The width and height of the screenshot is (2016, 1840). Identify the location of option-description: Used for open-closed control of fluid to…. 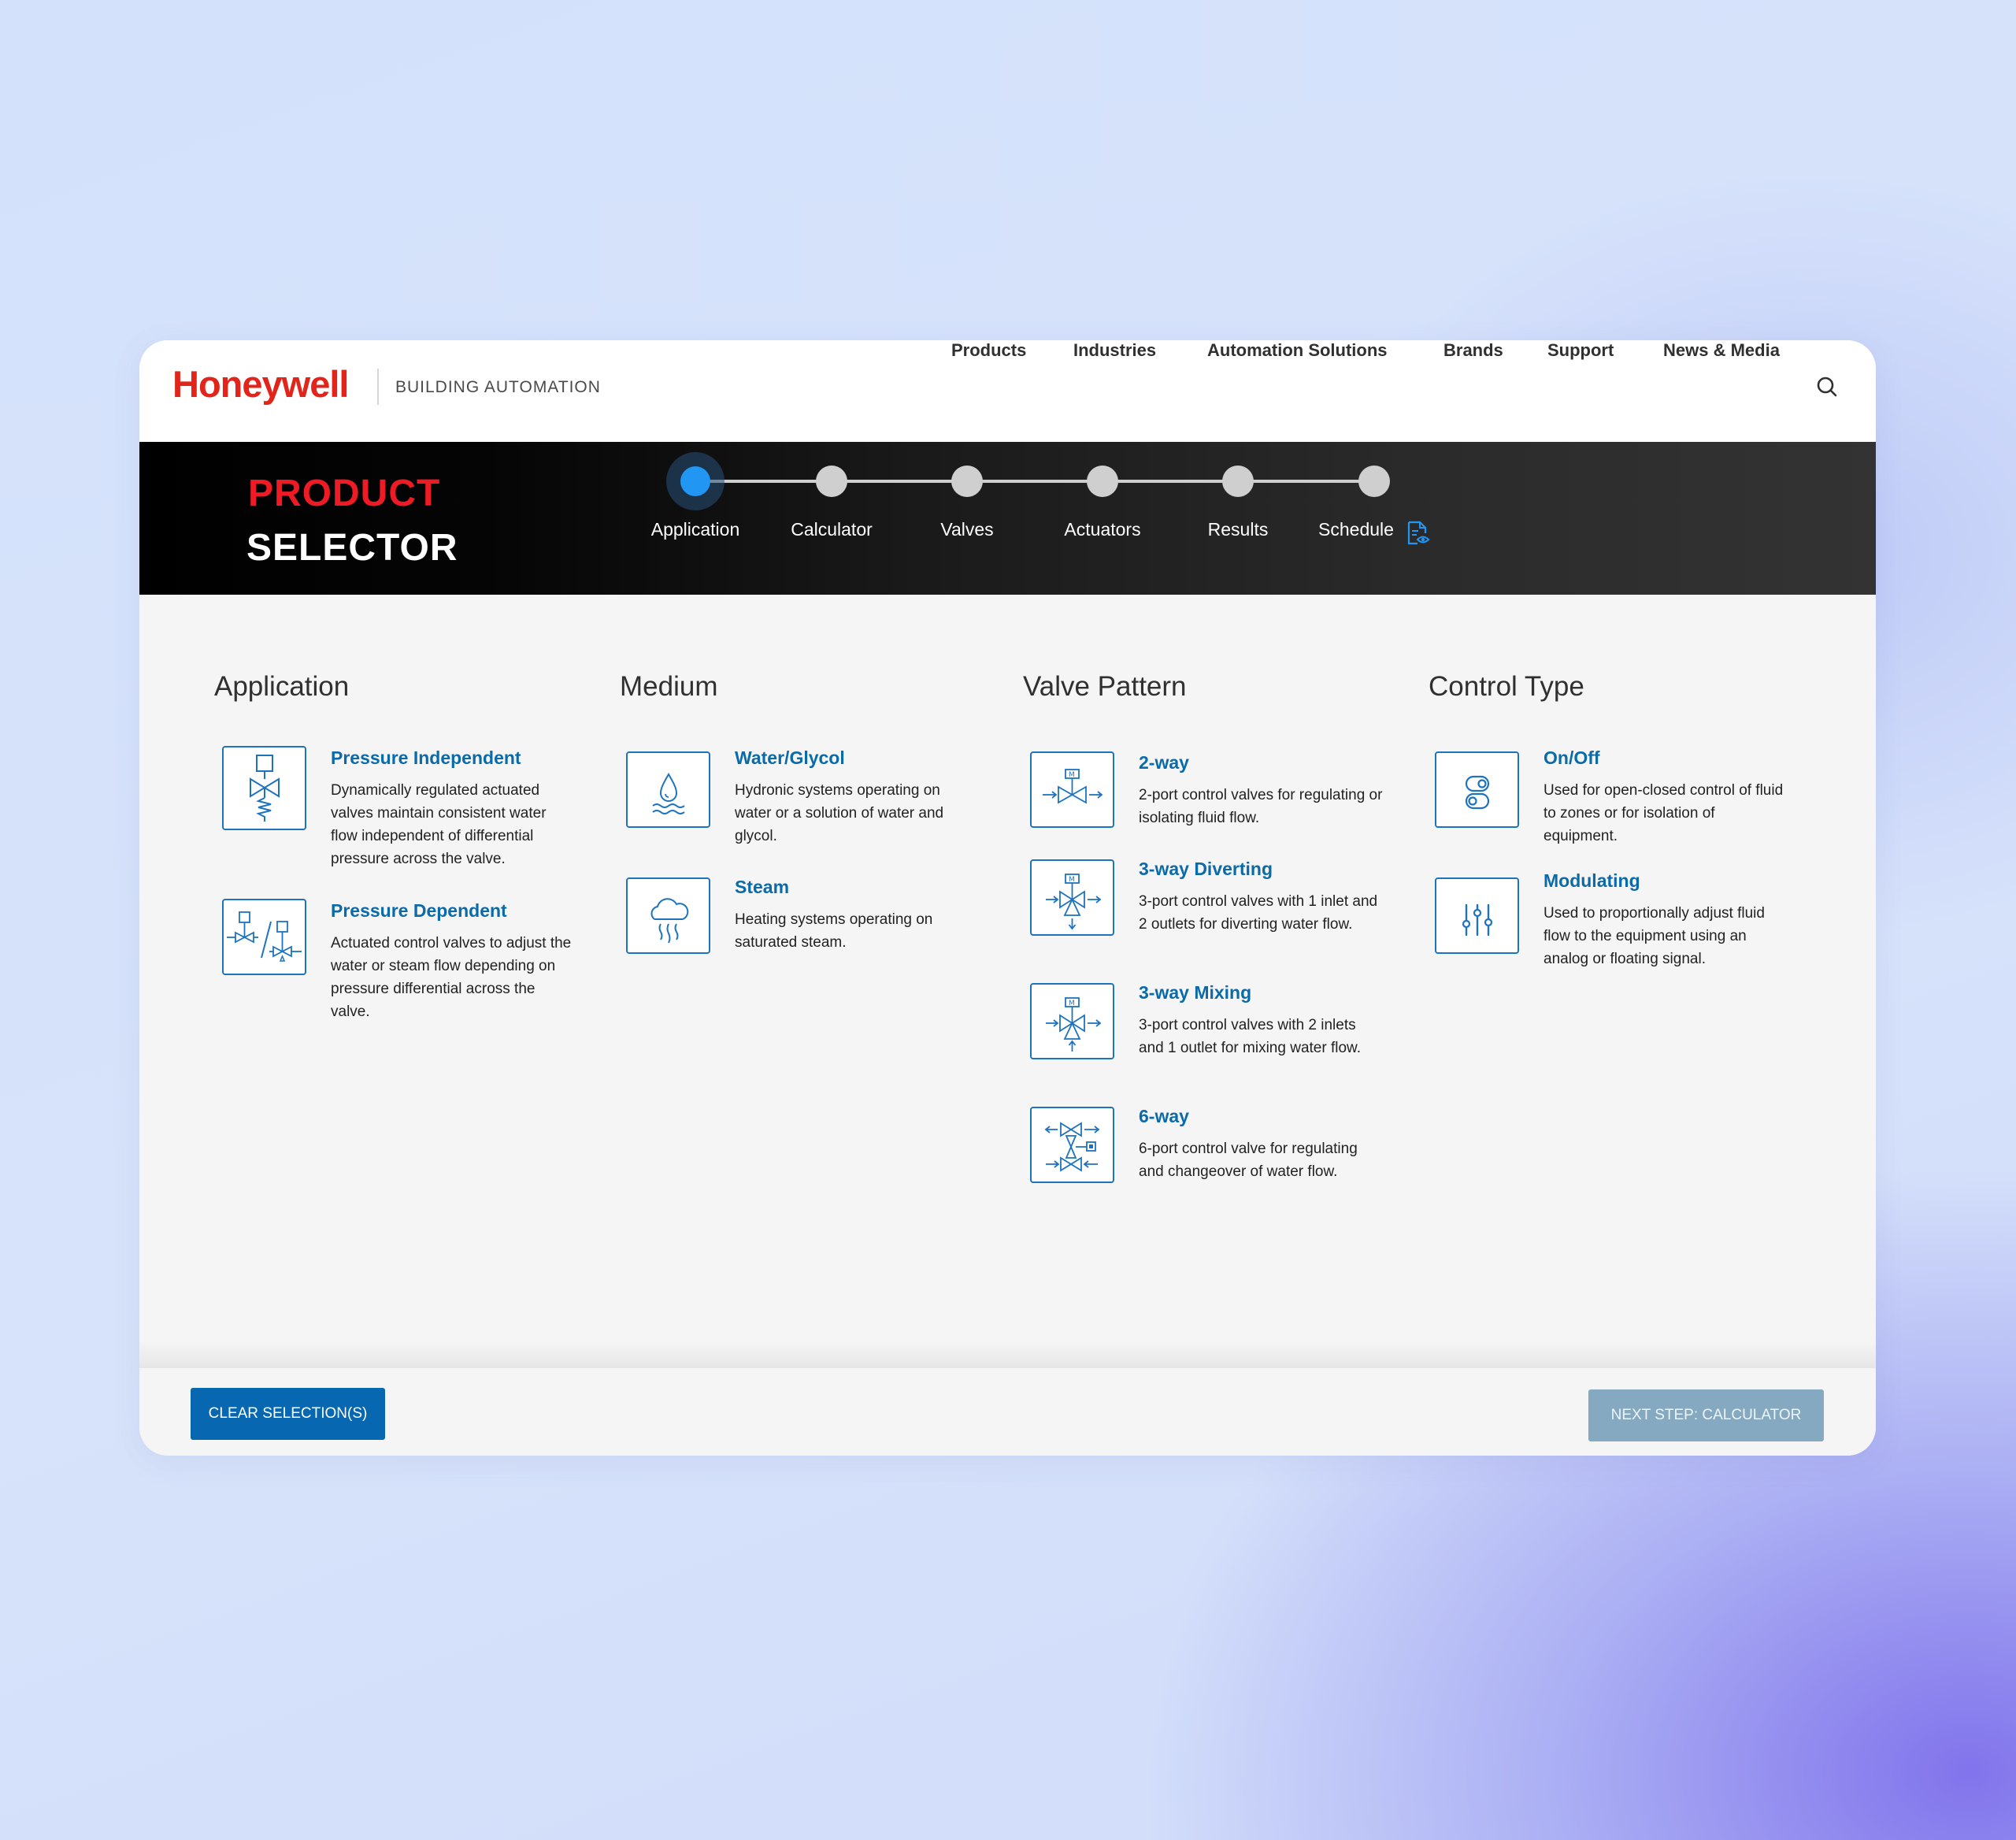
(1664, 813).